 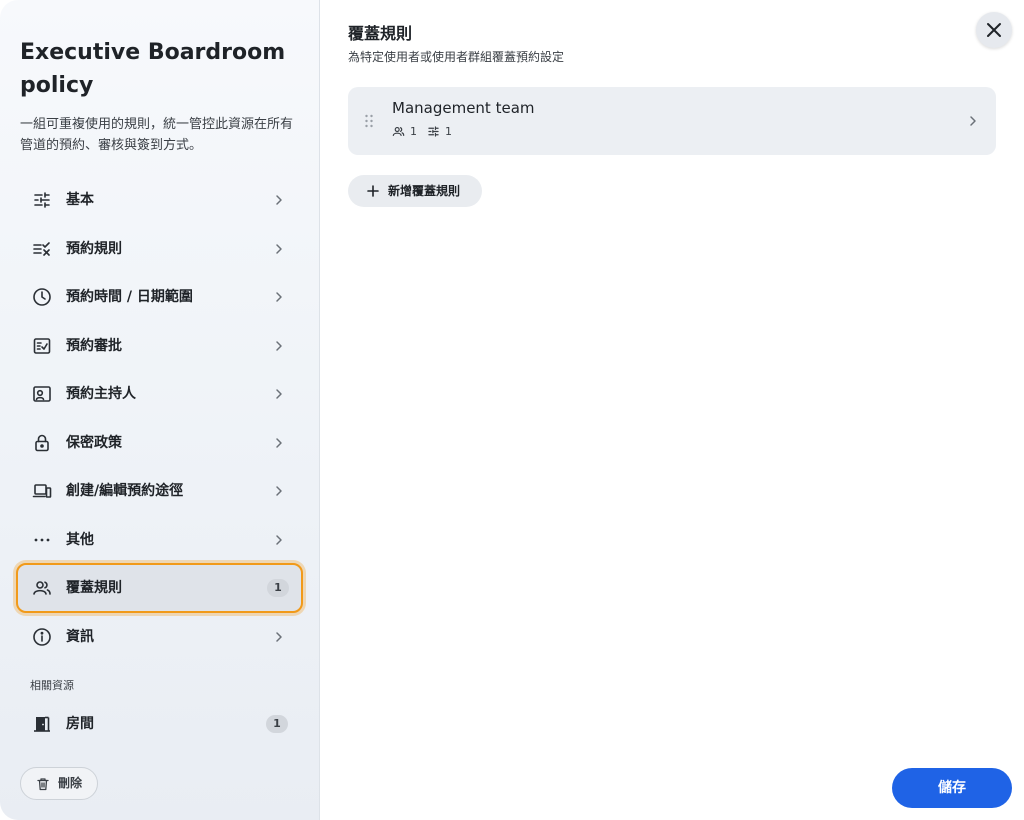 What do you see at coordinates (160, 200) in the screenshot?
I see `sidebar-item-basic: 基本` at bounding box center [160, 200].